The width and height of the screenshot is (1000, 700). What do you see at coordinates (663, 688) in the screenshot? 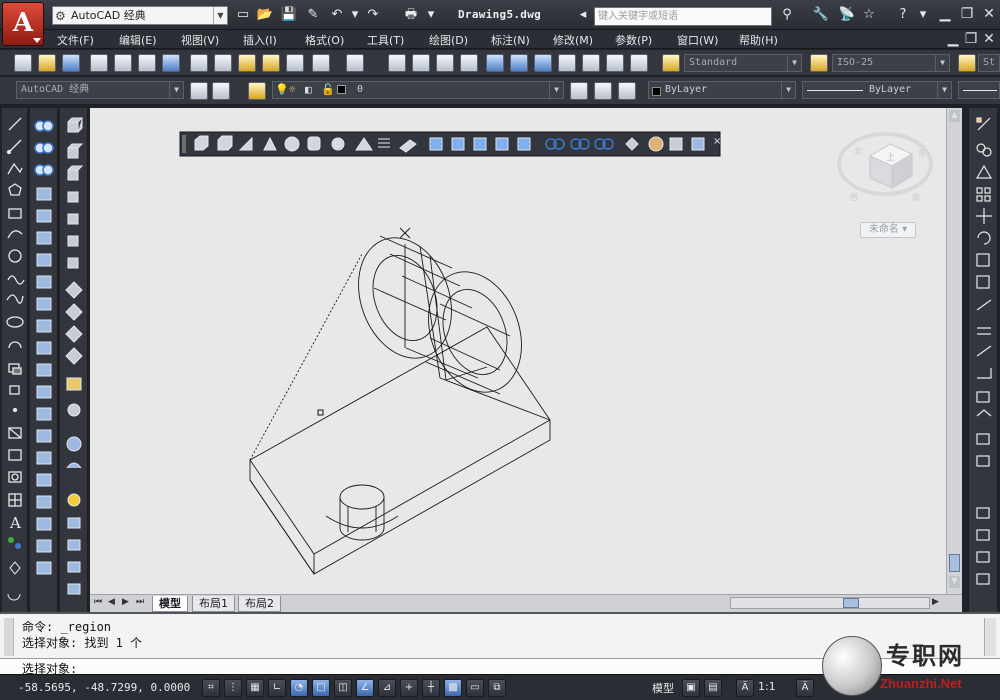
I see `model-space-label: 模型` at bounding box center [663, 688].